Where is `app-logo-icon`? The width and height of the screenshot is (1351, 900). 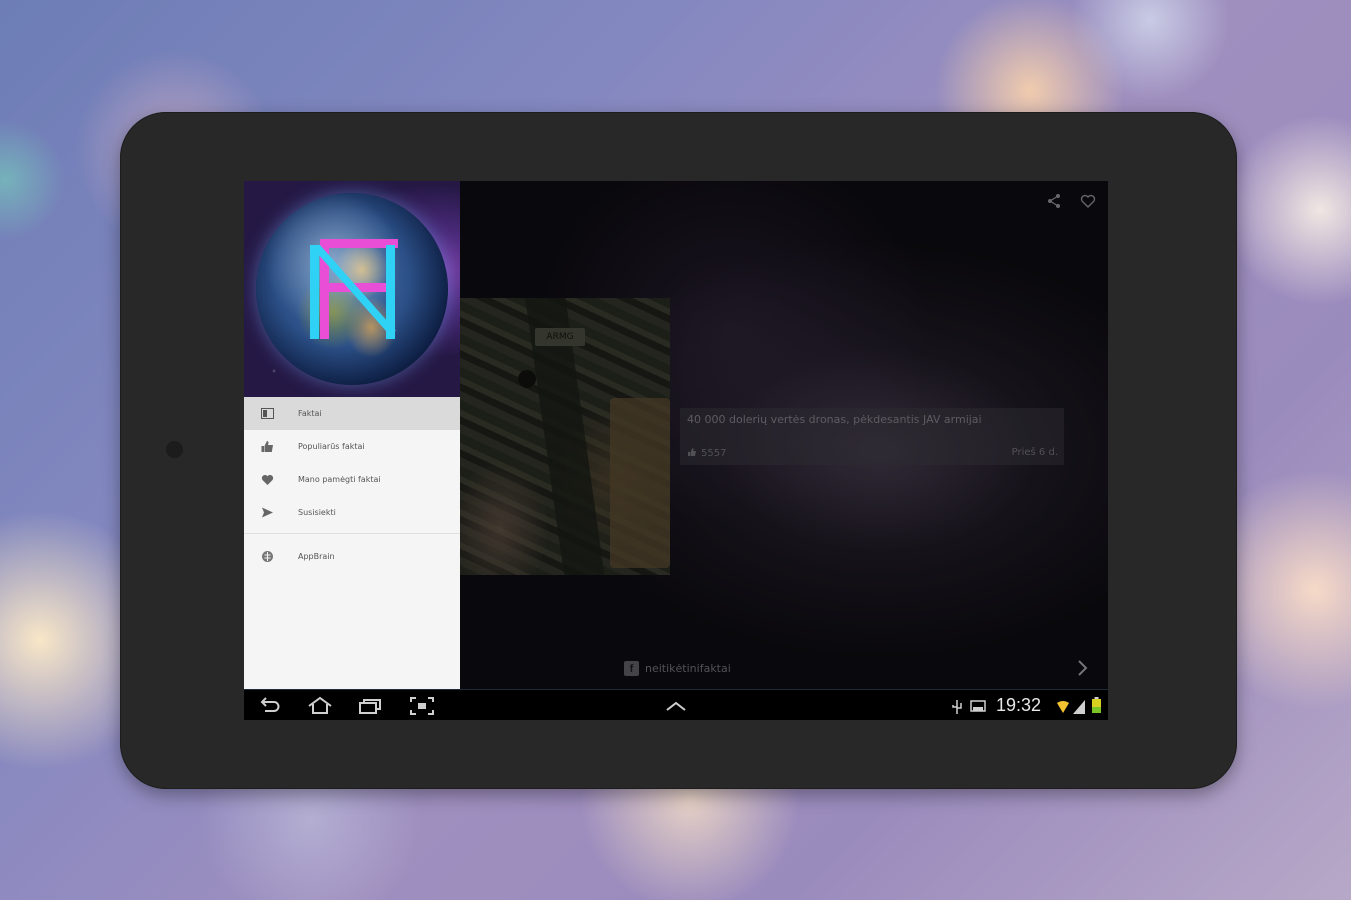
app-logo-icon is located at coordinates (354, 289).